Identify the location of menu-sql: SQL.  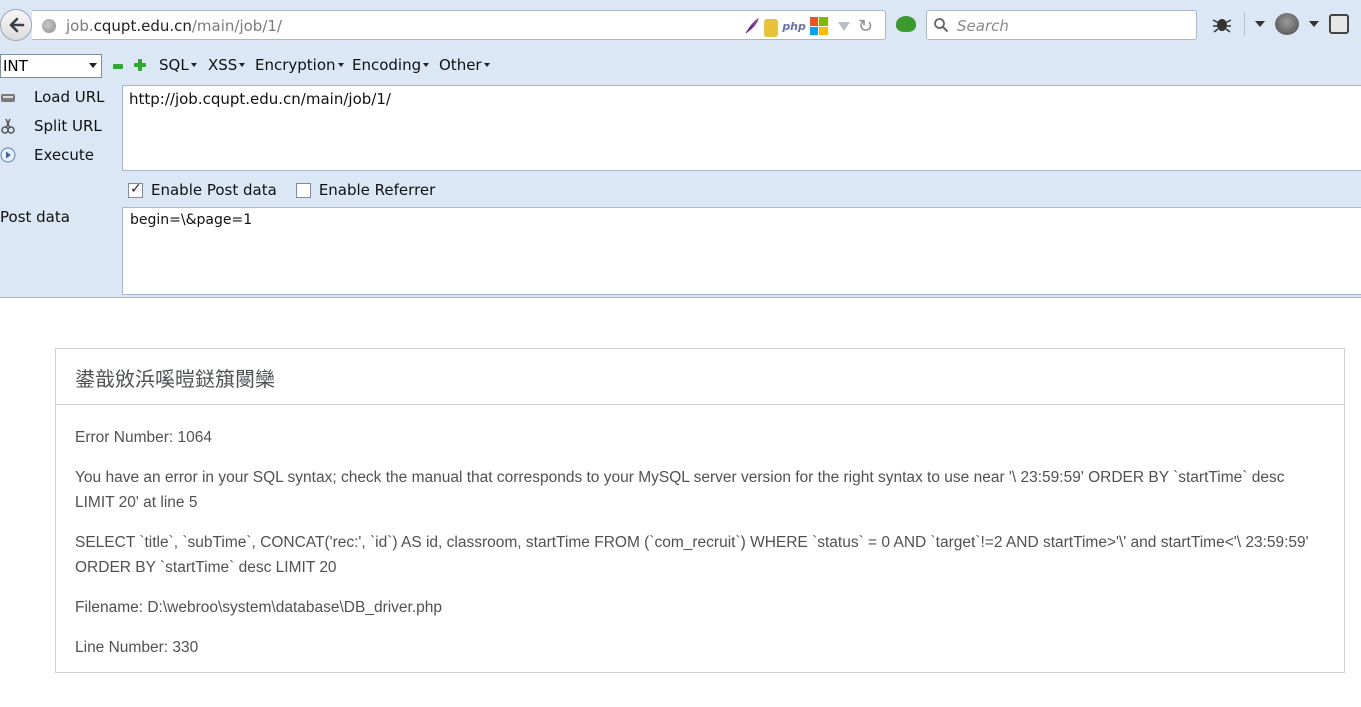
(178, 65).